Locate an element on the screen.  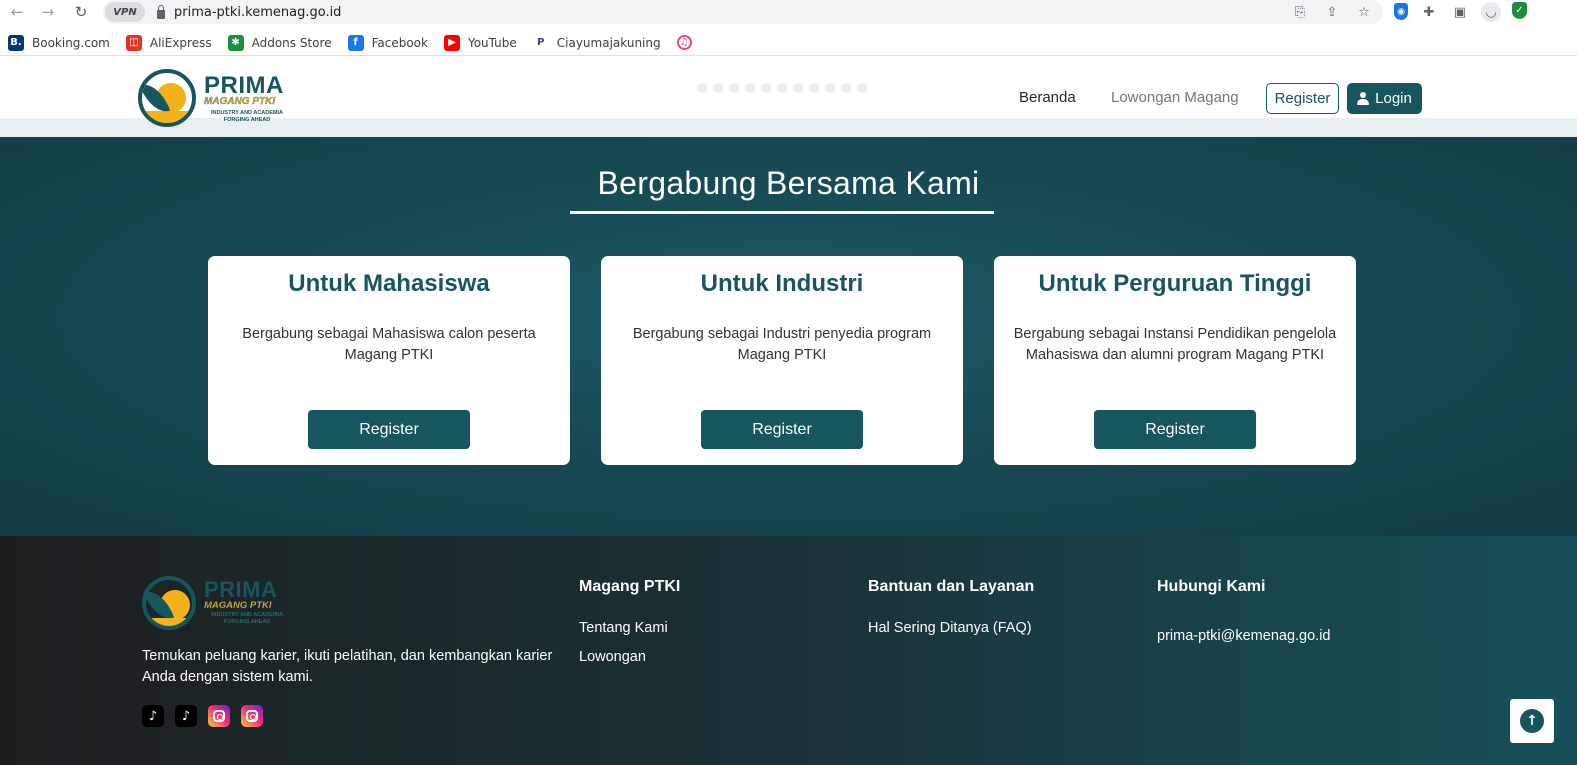
bookmark-label: Ciayumajakuning is located at coordinates (608, 42).